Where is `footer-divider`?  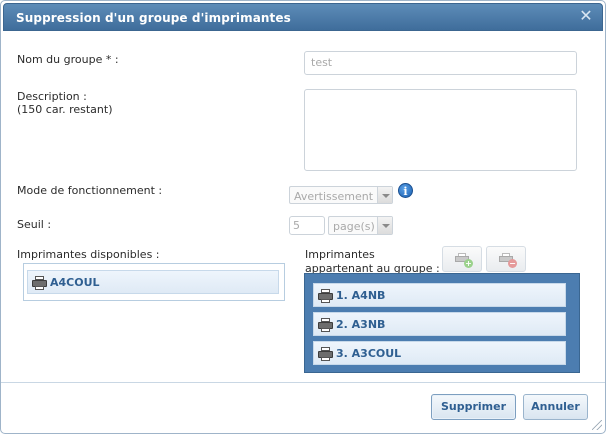
footer-divider is located at coordinates (303, 382).